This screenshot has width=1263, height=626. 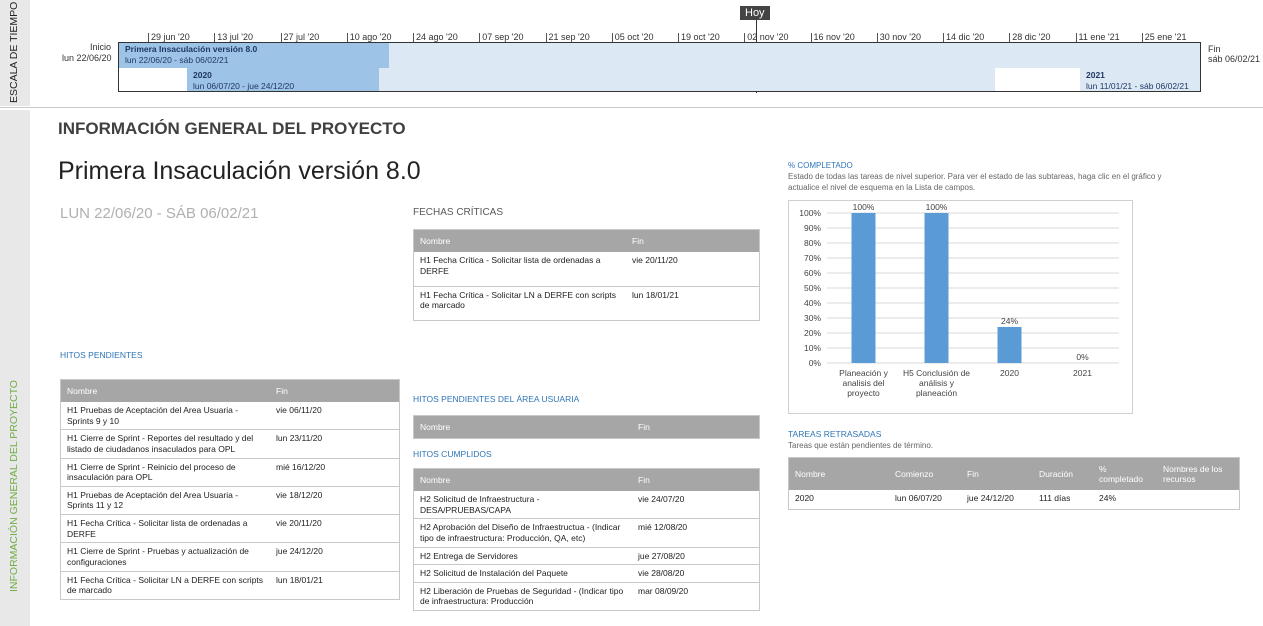 What do you see at coordinates (755, 13) in the screenshot?
I see `today-marker-label: Hoy` at bounding box center [755, 13].